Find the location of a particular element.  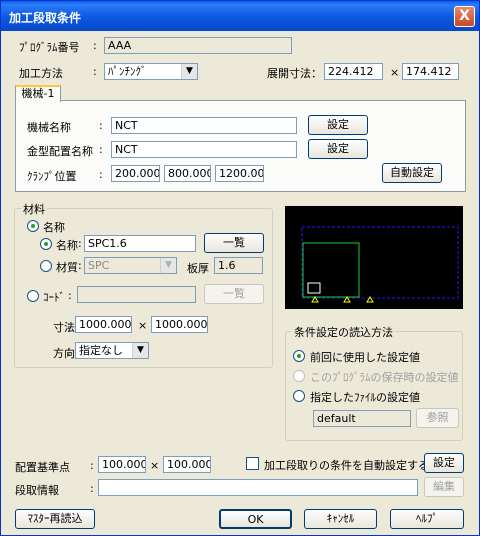

origin-marker is located at coordinates (314, 288).